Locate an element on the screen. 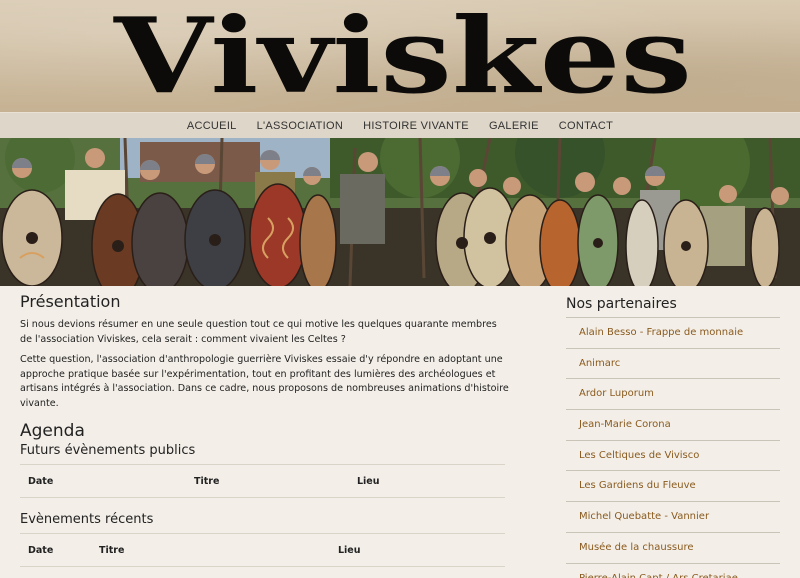 The height and width of the screenshot is (578, 800). future-col-titre: Titre is located at coordinates (207, 481).